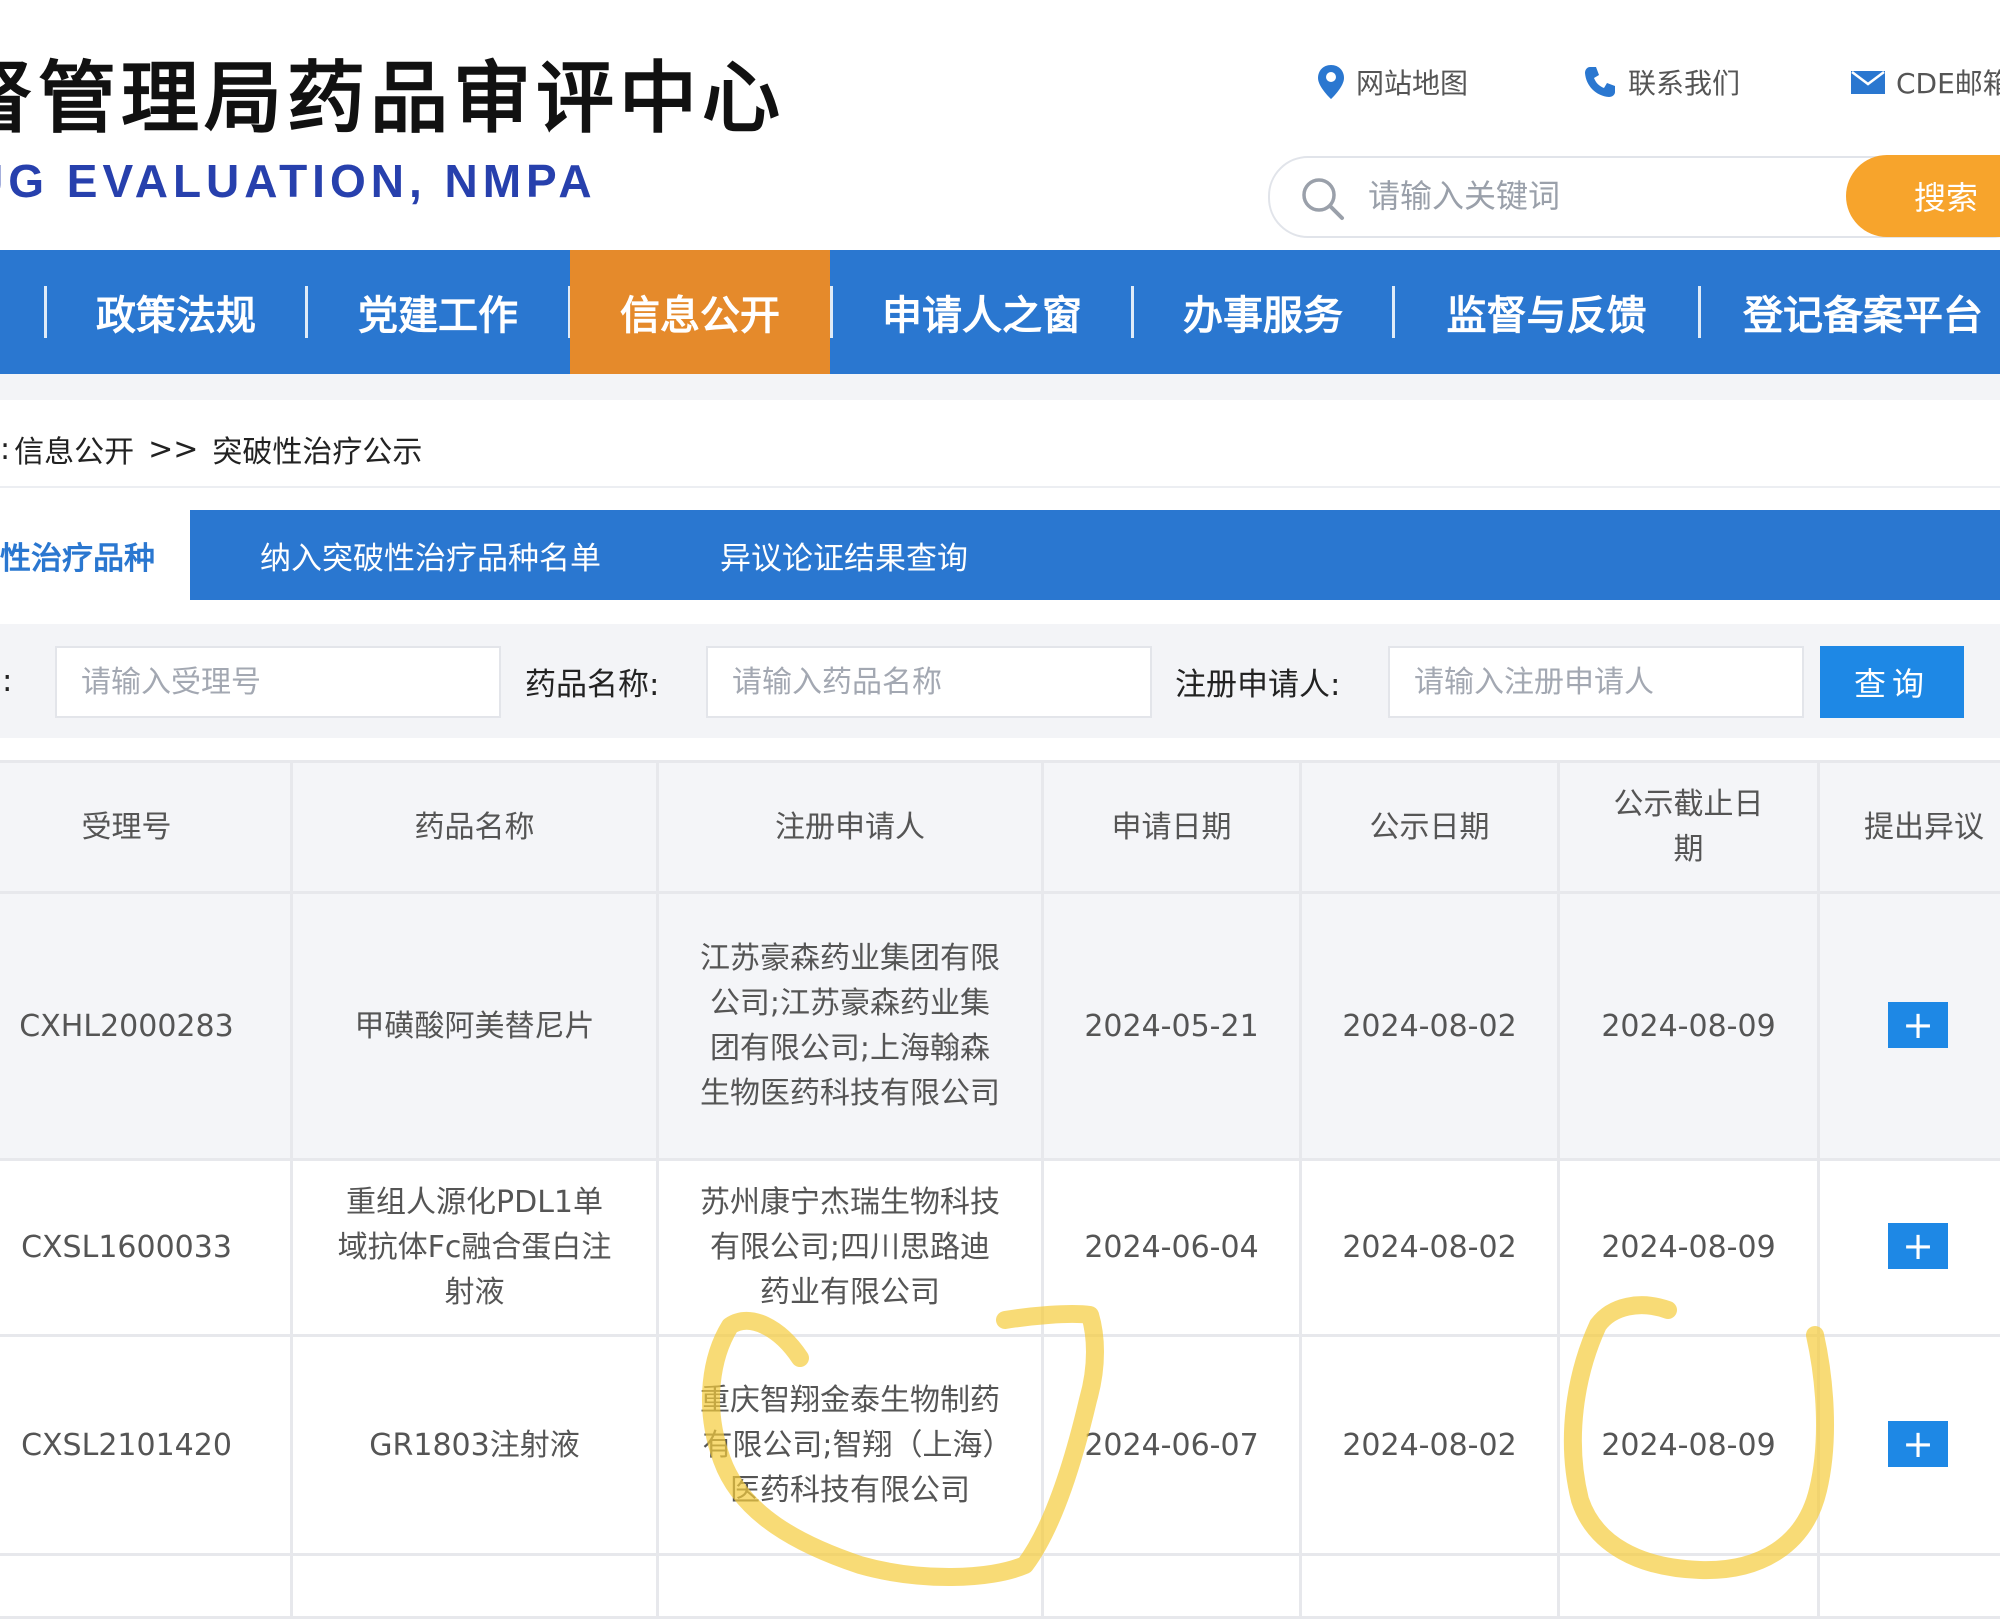 This screenshot has height=1619, width=2000. I want to click on col-header-objection: 提出异议, so click(1909, 827).